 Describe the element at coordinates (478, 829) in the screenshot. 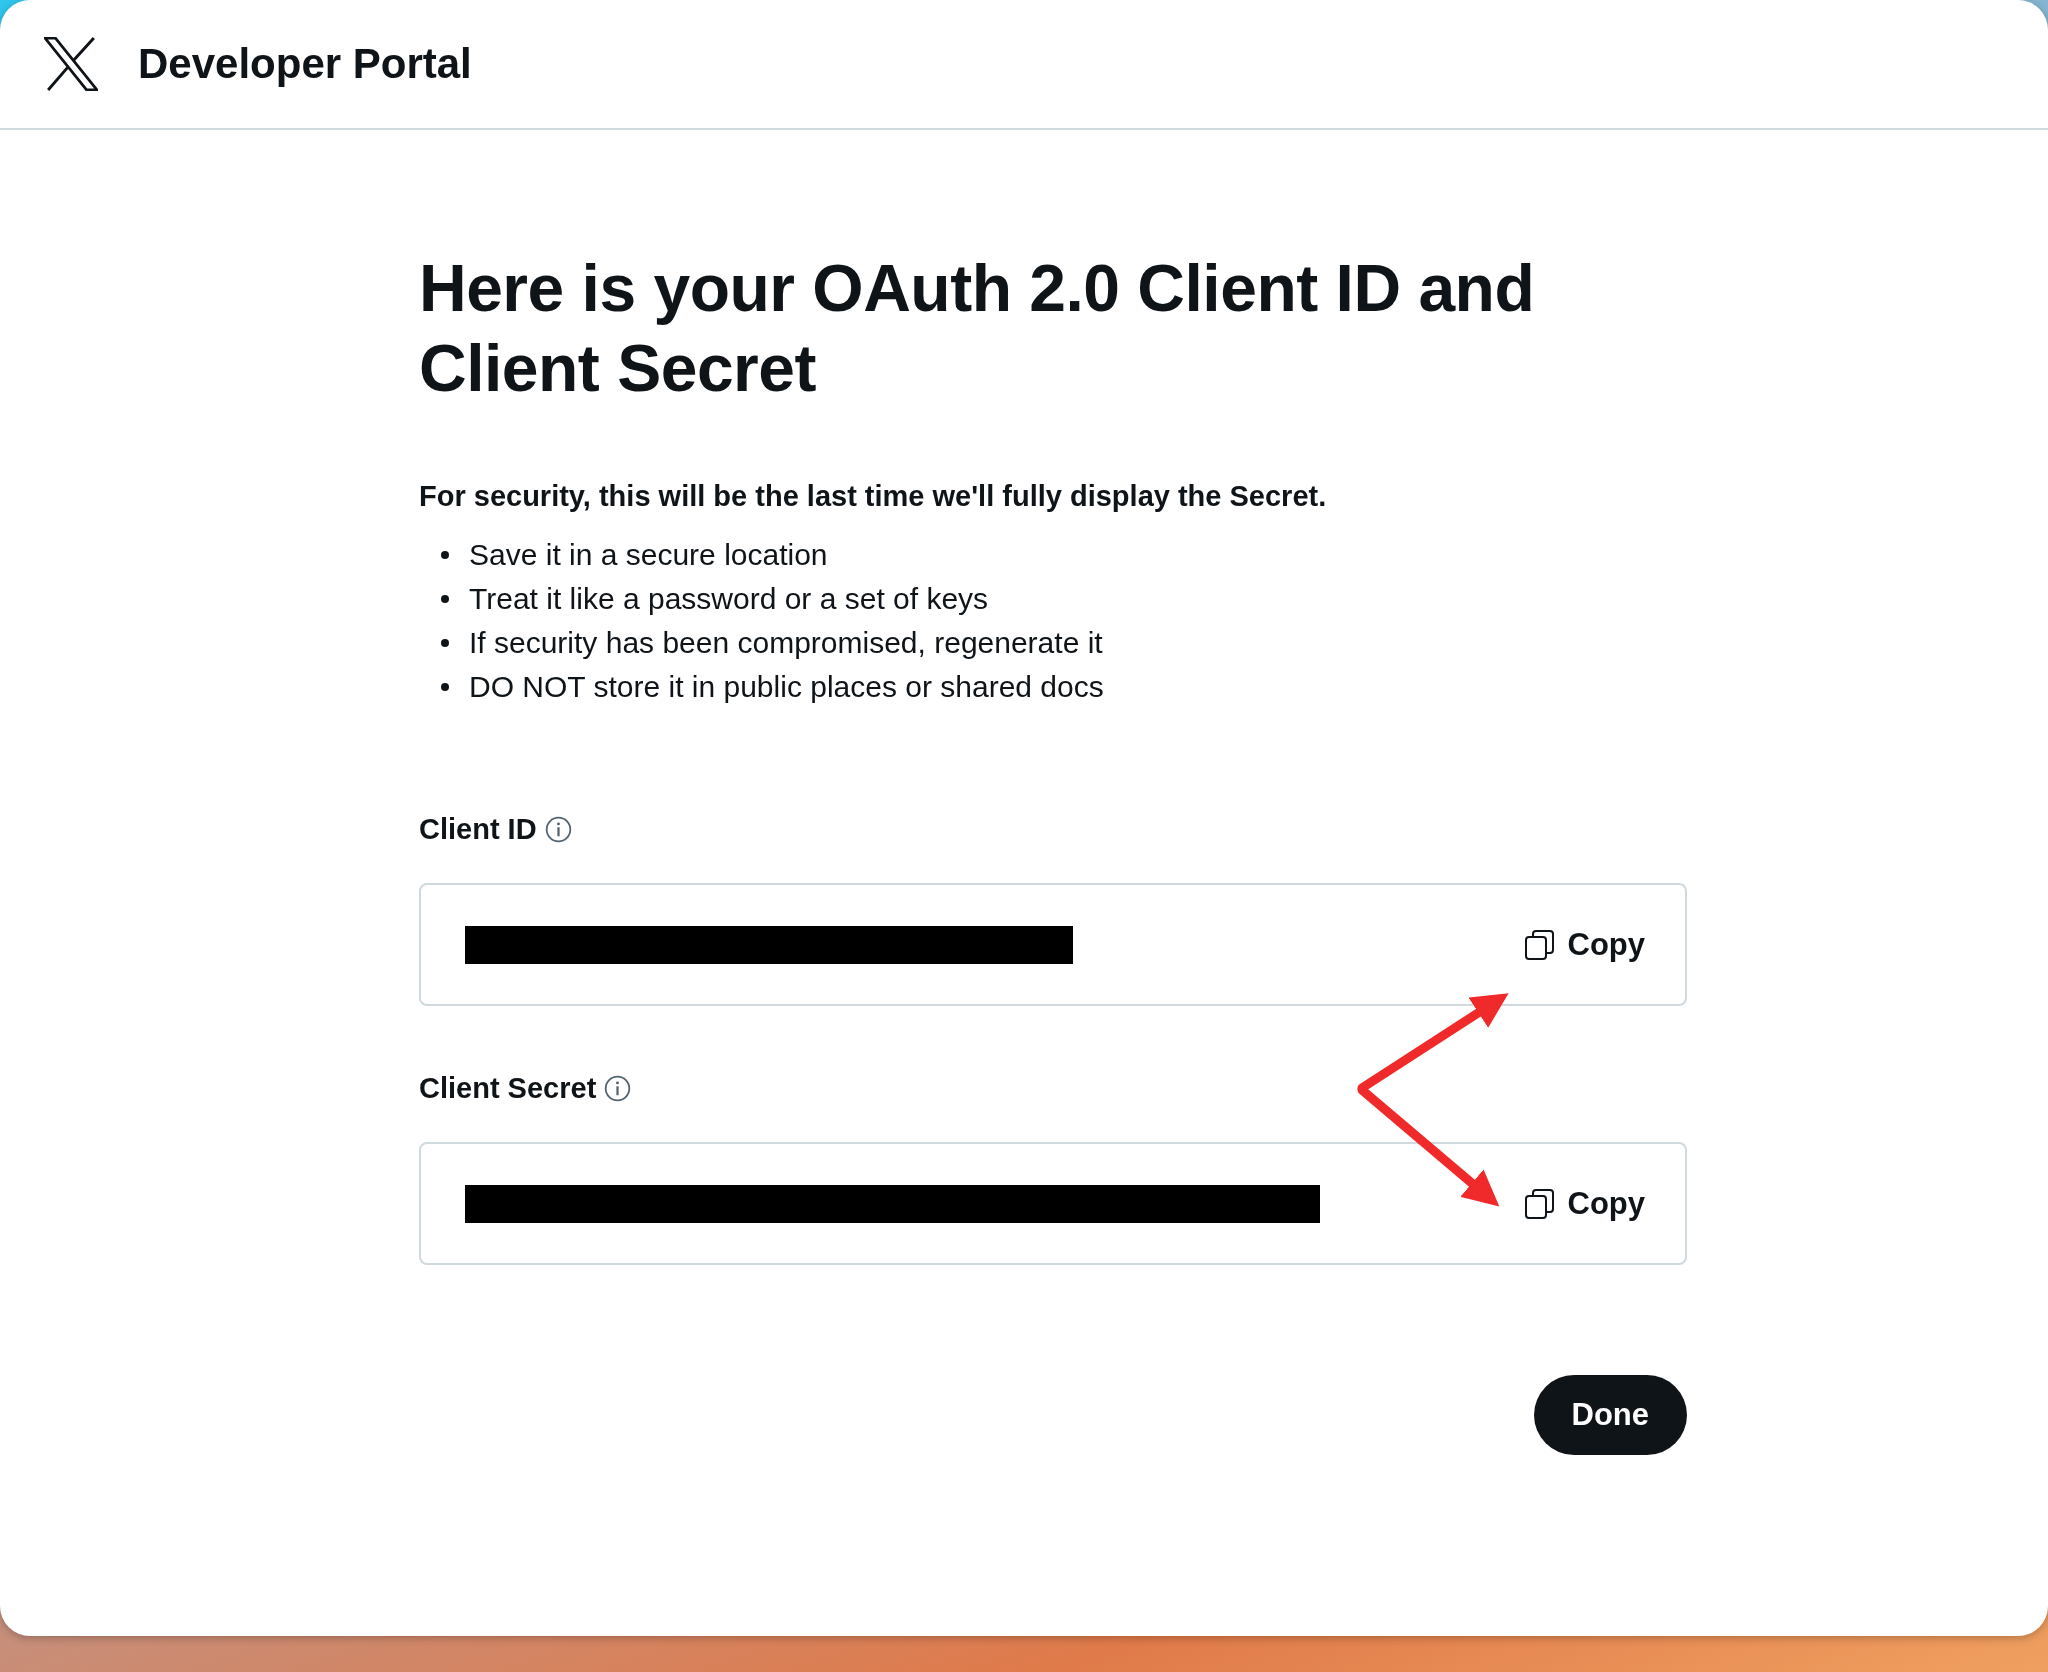

I see `field-label: Client ID` at that location.